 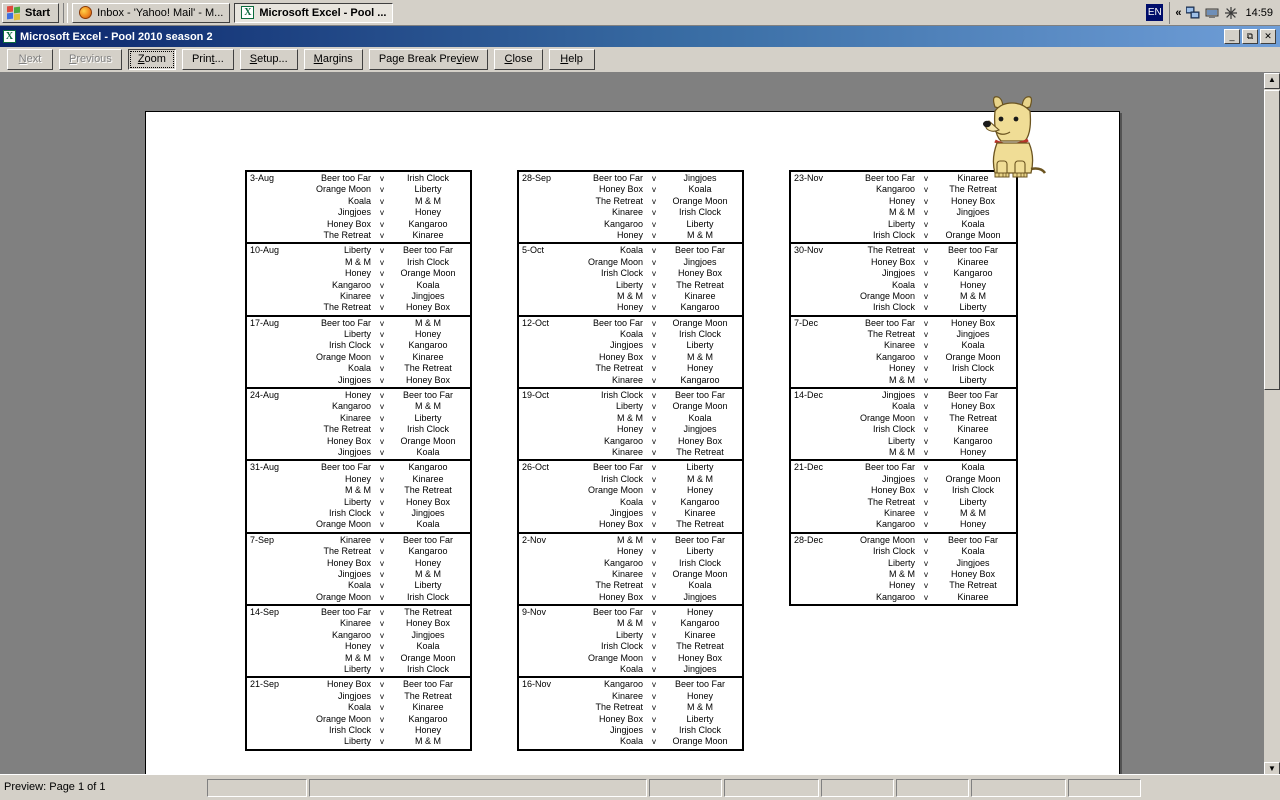 I want to click on close-button: ✕, so click(x=1268, y=36).